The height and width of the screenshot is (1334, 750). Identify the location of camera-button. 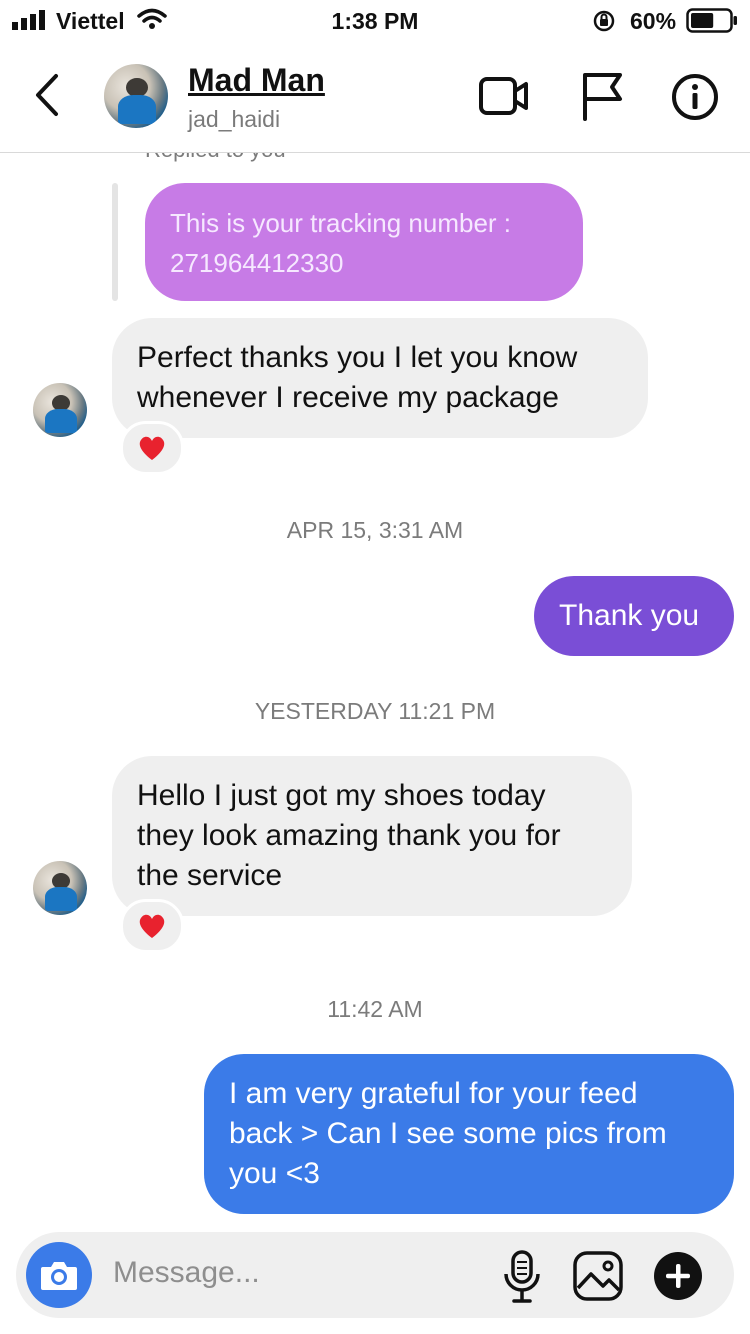
(59, 1275).